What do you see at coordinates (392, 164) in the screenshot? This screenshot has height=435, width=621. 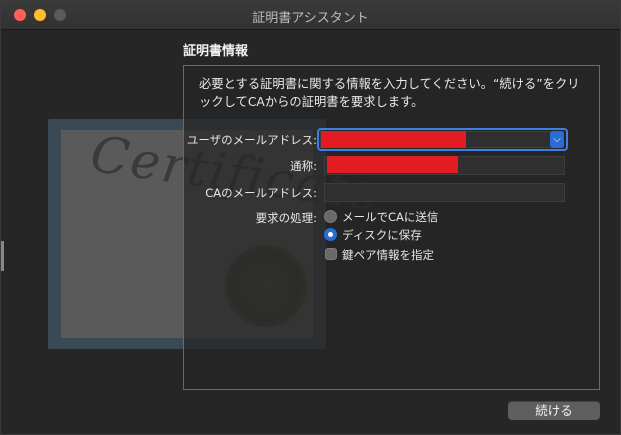 I see `common-name-redaction` at bounding box center [392, 164].